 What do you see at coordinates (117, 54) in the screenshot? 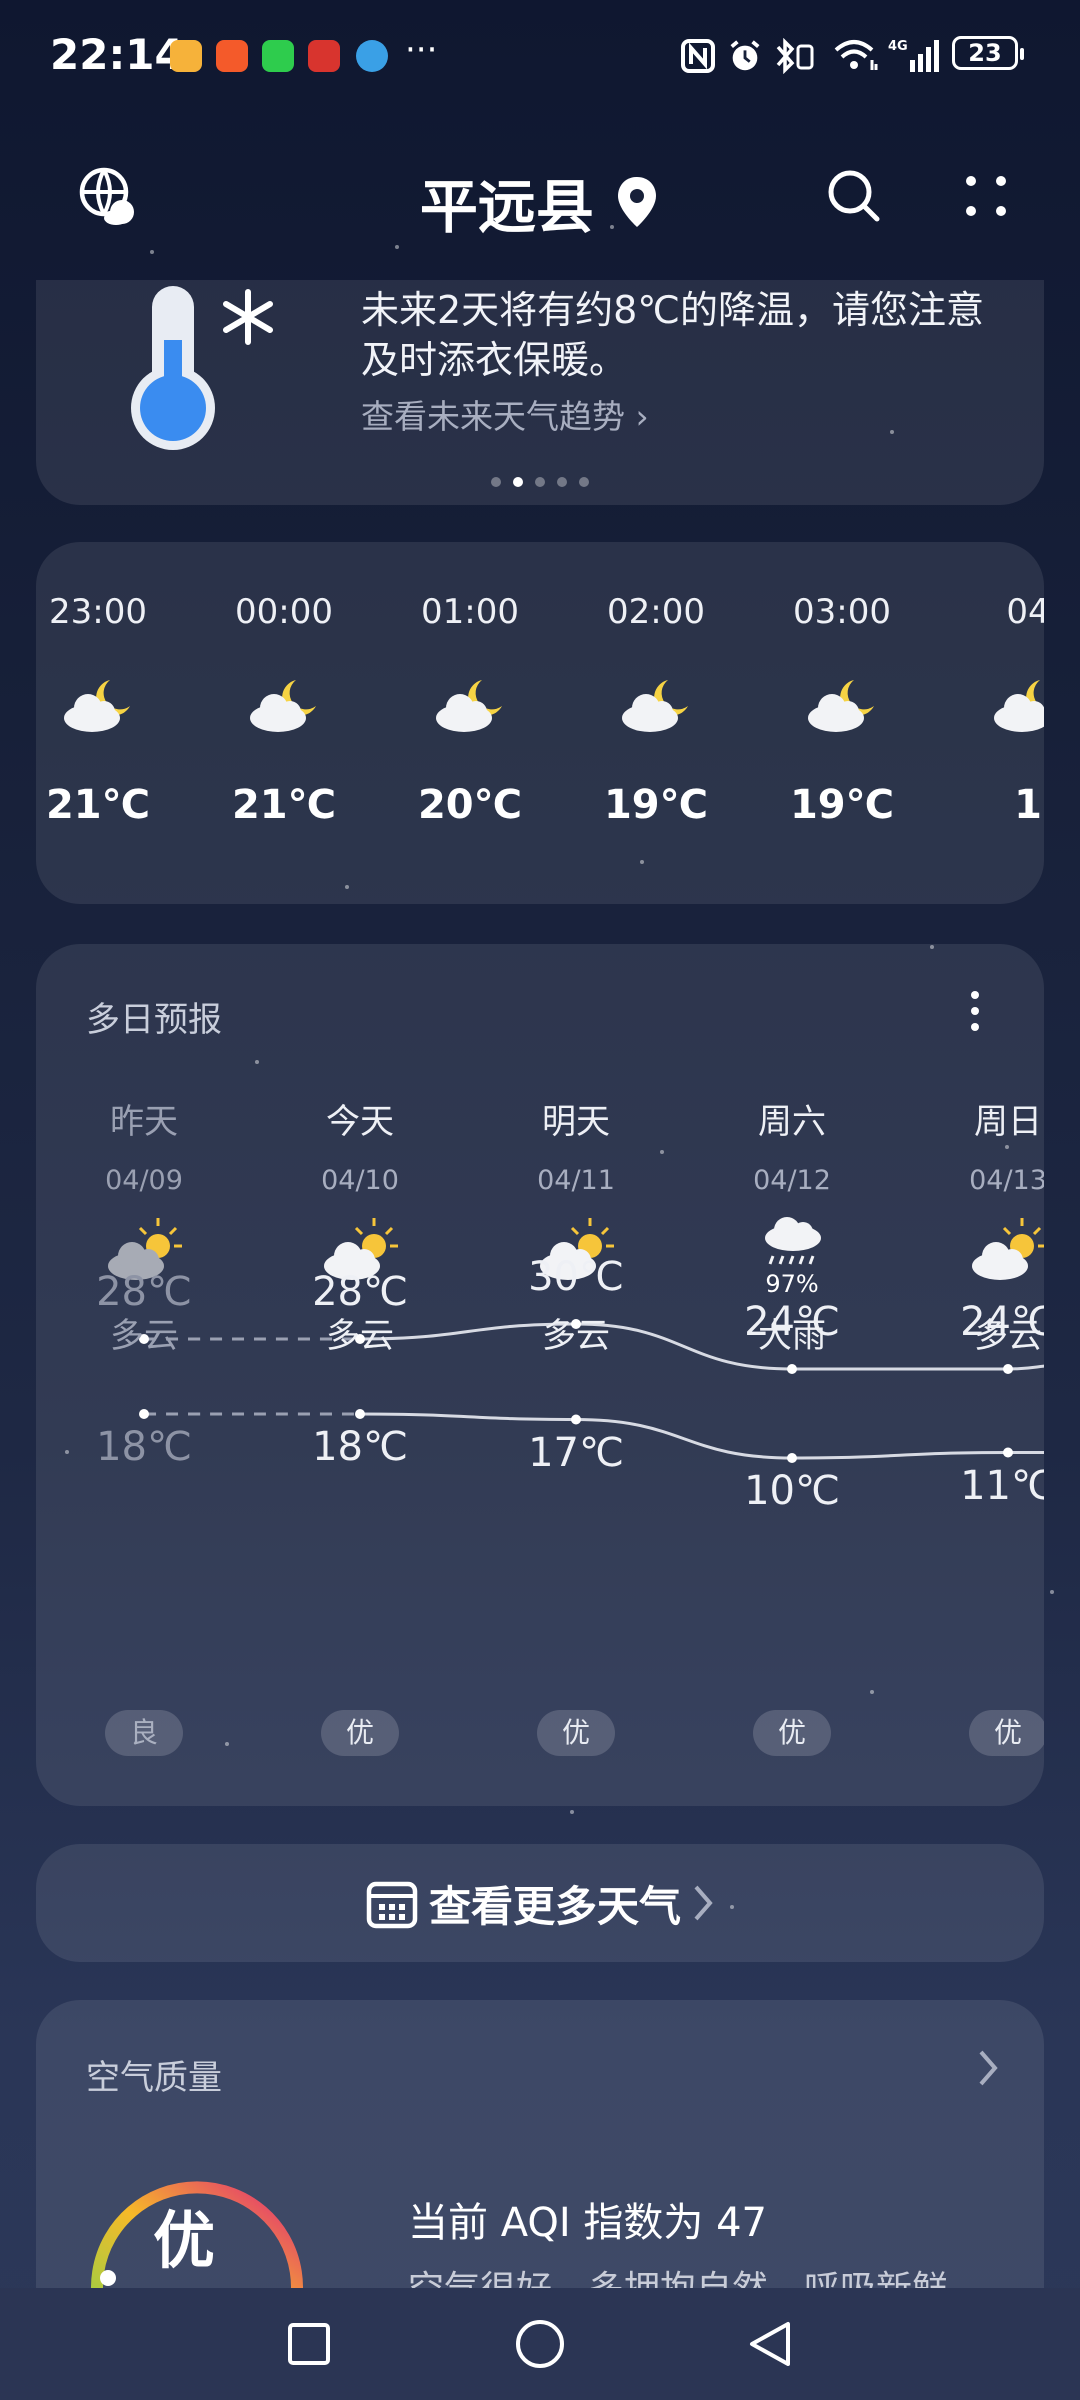
I see `status-time: 22:14` at bounding box center [117, 54].